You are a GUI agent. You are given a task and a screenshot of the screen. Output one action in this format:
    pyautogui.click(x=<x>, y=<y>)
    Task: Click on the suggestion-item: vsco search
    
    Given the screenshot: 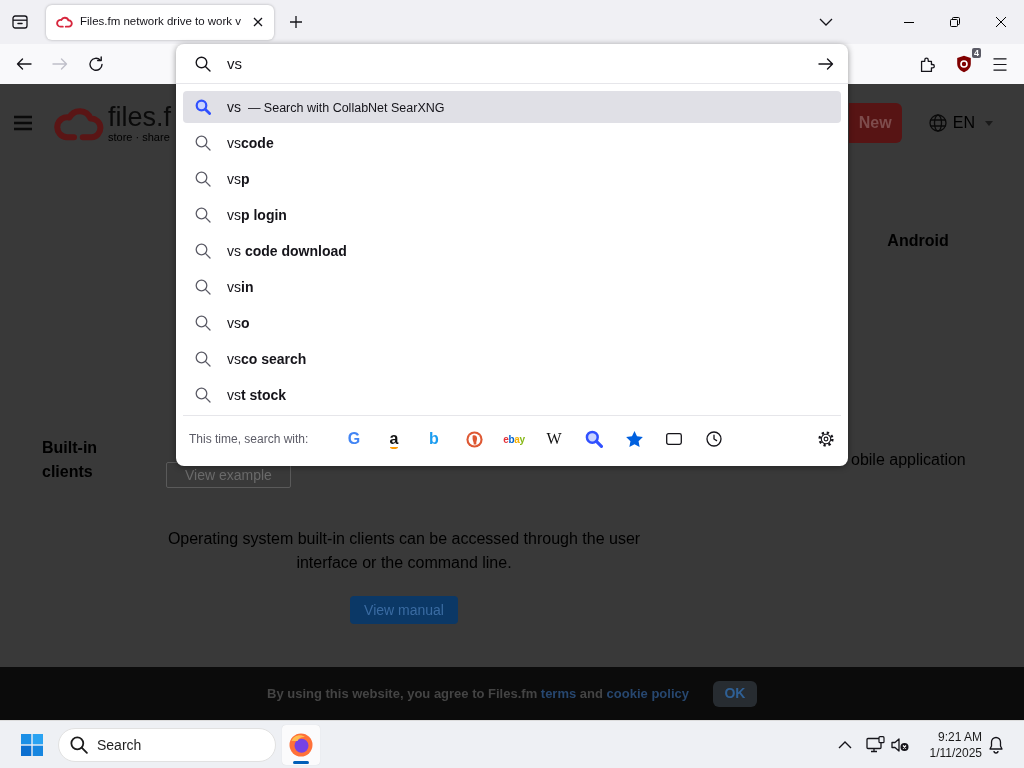 What is the action you would take?
    pyautogui.click(x=512, y=359)
    